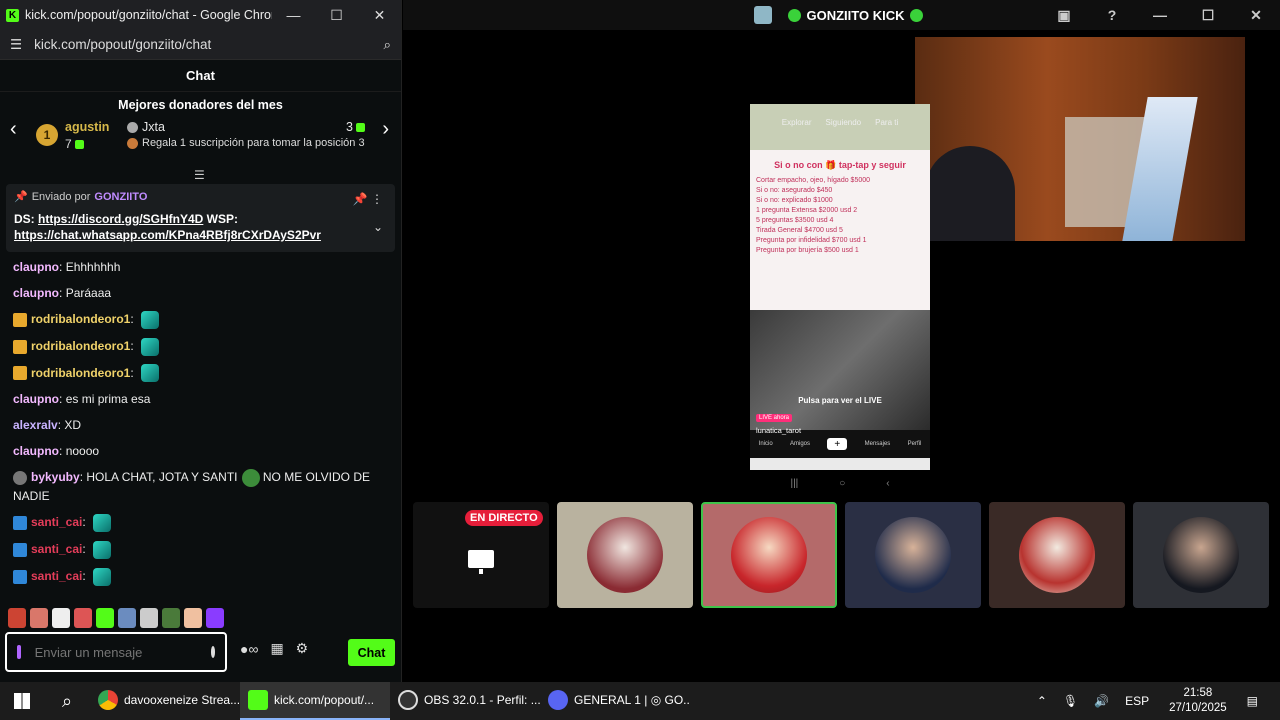 The height and width of the screenshot is (720, 1280). I want to click on collapse-icon: ☰, so click(199, 175).